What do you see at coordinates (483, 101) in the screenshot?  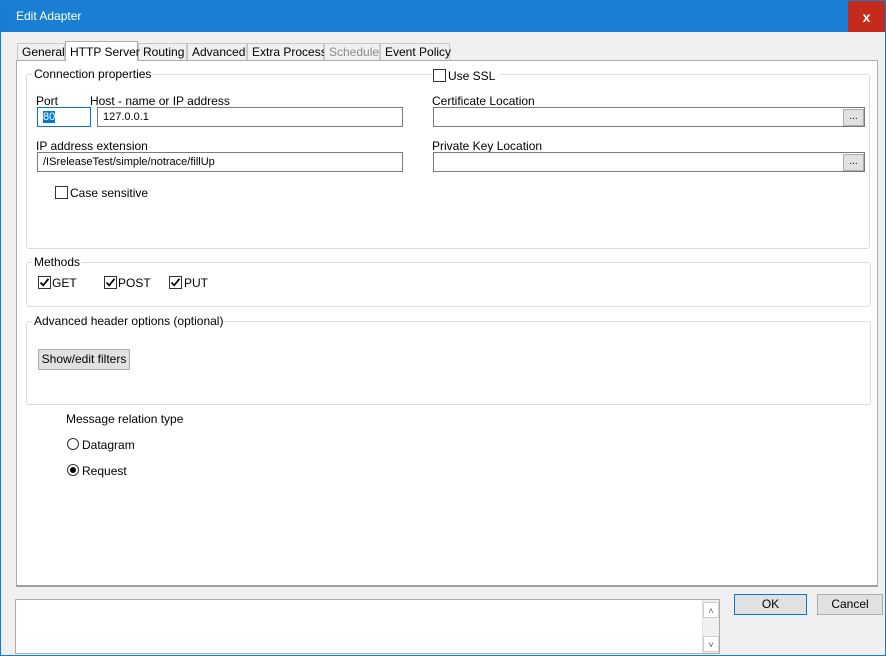 I see `certificate-location-label: Certificate Location` at bounding box center [483, 101].